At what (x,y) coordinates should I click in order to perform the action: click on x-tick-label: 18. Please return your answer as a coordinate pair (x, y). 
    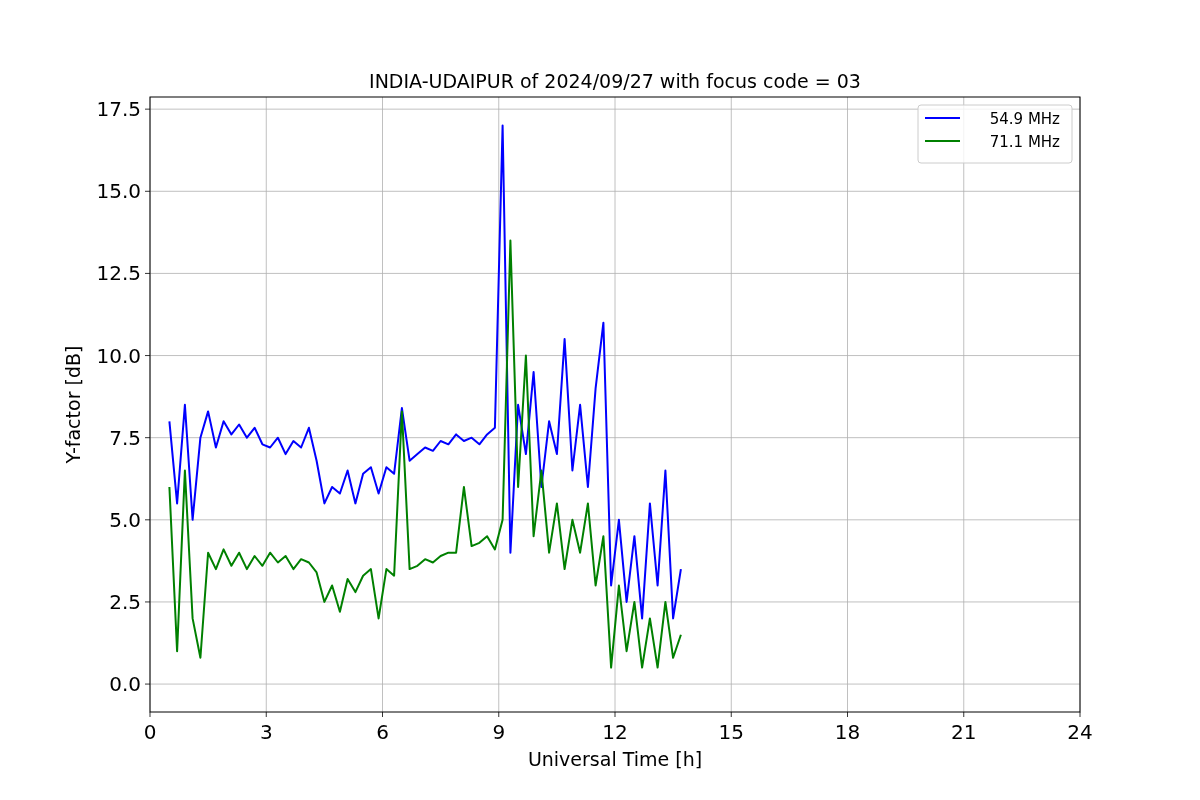
    Looking at the image, I should click on (847, 732).